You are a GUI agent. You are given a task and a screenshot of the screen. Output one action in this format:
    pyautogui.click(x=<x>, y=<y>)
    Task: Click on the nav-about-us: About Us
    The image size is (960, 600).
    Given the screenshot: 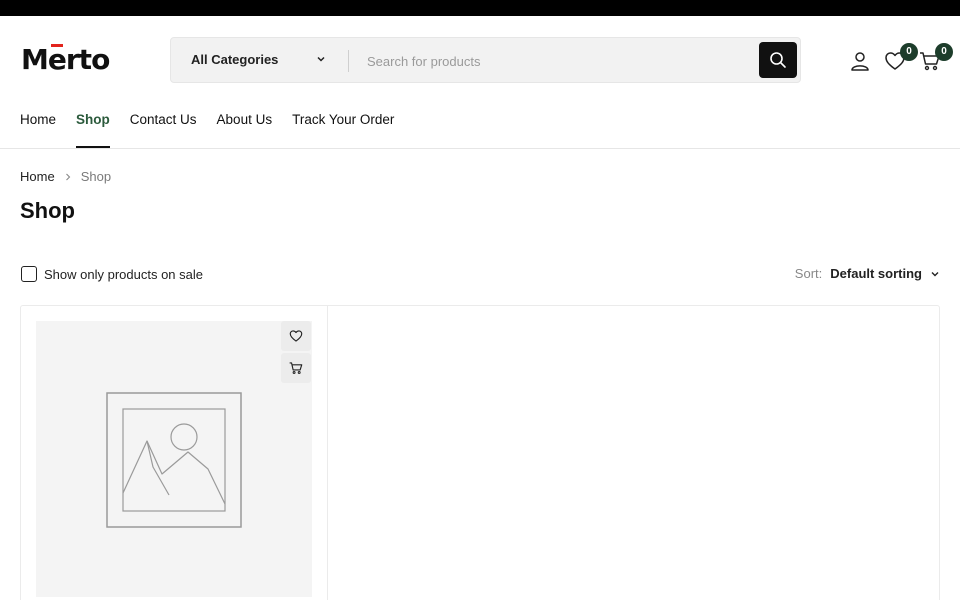 What is the action you would take?
    pyautogui.click(x=245, y=126)
    